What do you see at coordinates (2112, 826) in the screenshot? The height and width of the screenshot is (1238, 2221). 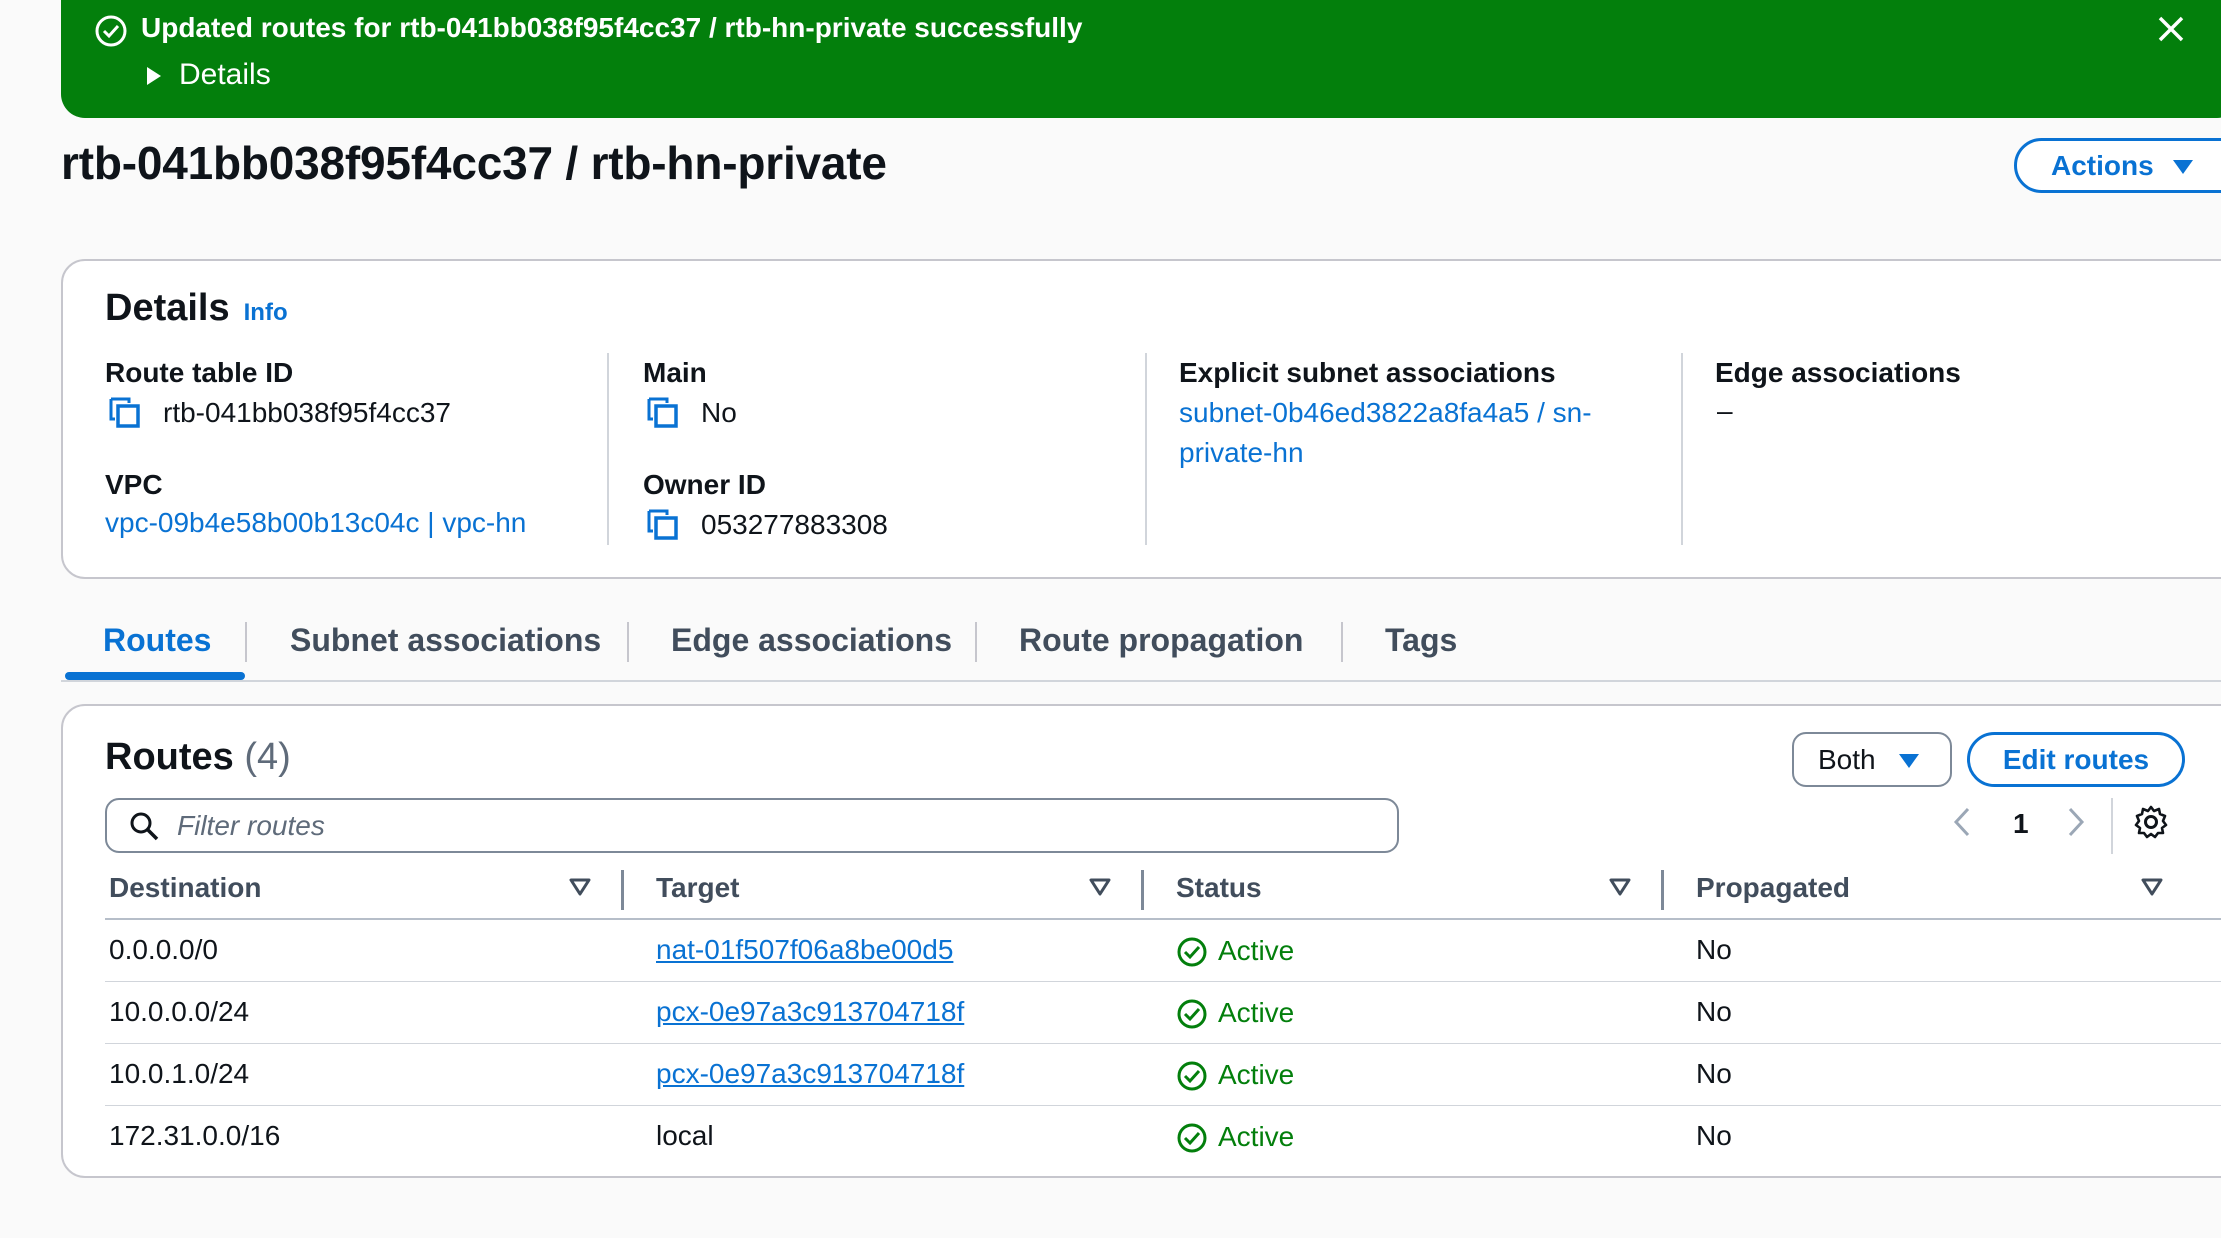 I see `pager-separator` at bounding box center [2112, 826].